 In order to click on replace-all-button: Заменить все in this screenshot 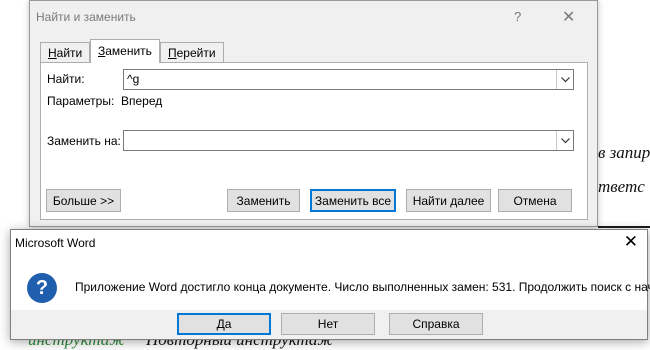, I will do `click(353, 200)`.